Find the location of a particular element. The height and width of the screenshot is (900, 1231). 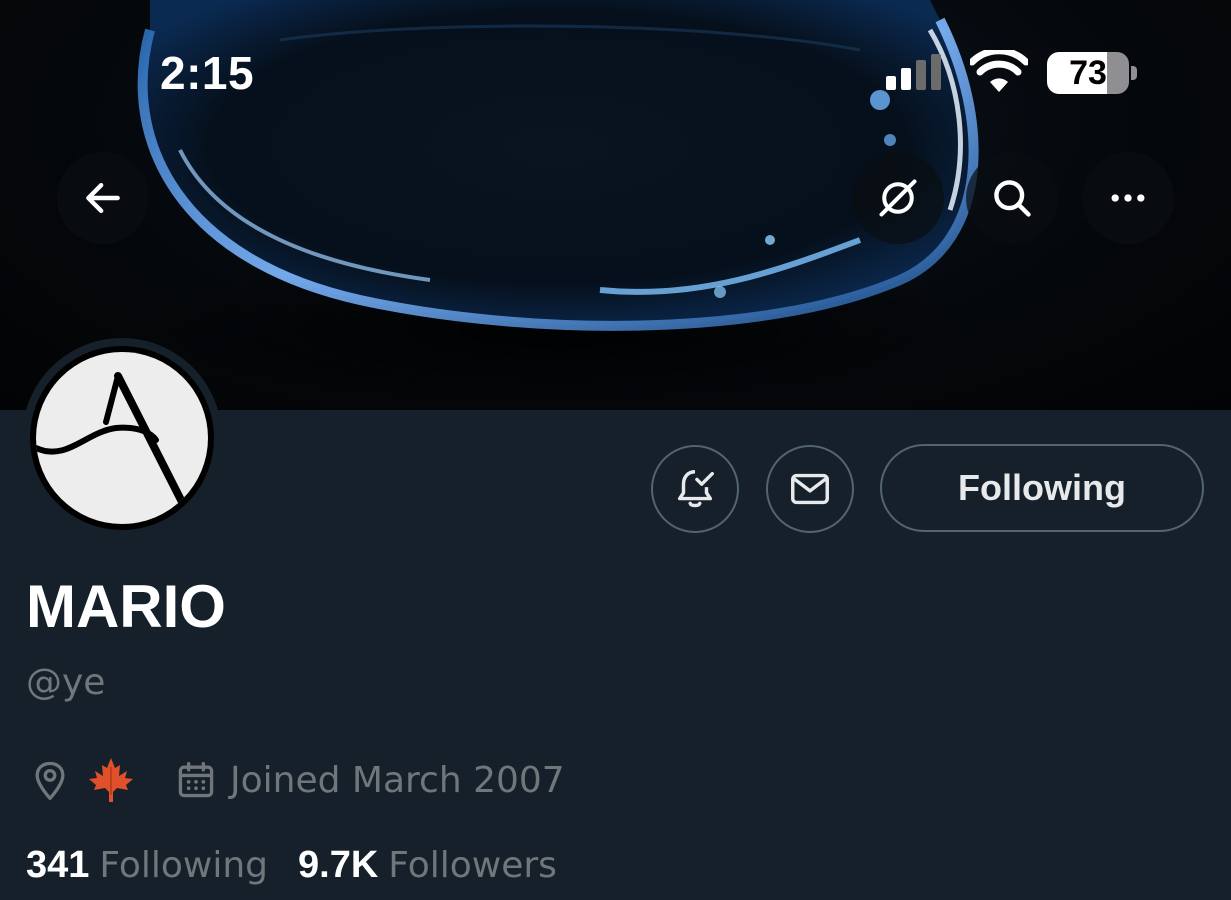

following-count-link: 341 Following is located at coordinates (147, 865).